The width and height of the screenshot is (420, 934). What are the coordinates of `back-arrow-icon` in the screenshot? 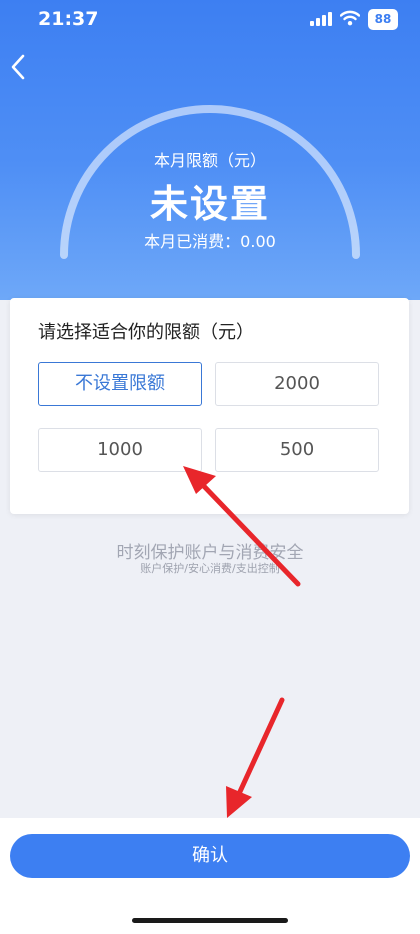 It's located at (18, 67).